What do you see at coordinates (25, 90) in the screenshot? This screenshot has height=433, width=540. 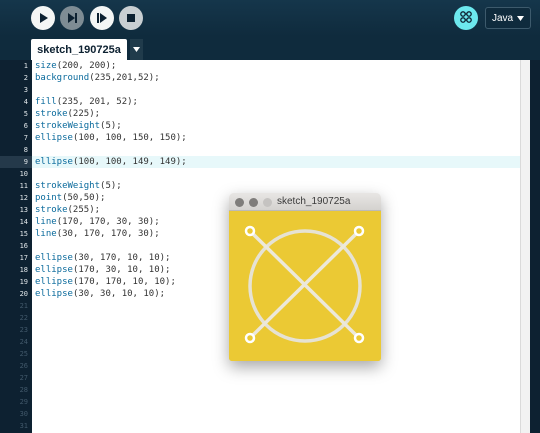 I see `line-number: 3` at bounding box center [25, 90].